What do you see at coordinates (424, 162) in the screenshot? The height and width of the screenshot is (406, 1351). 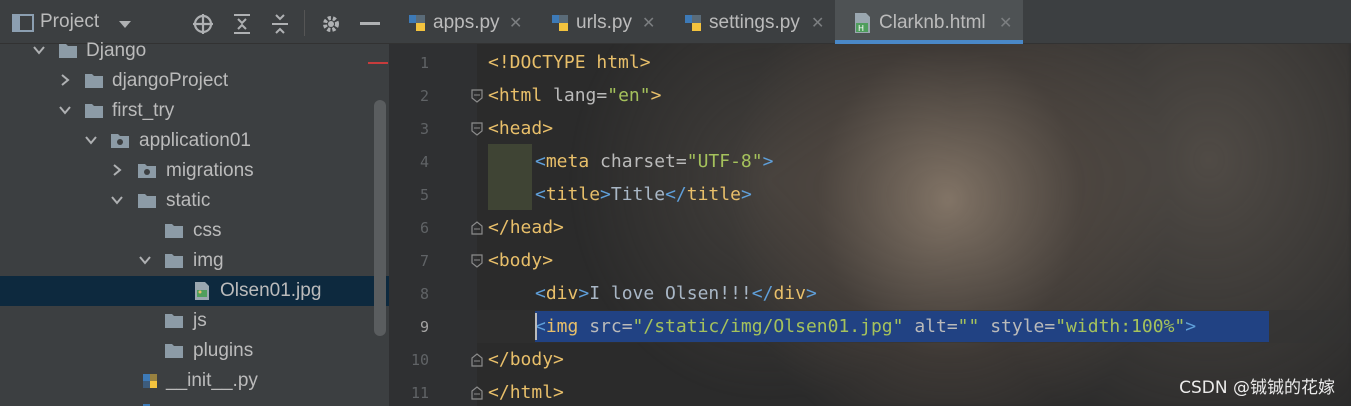 I see `line-number: 4` at bounding box center [424, 162].